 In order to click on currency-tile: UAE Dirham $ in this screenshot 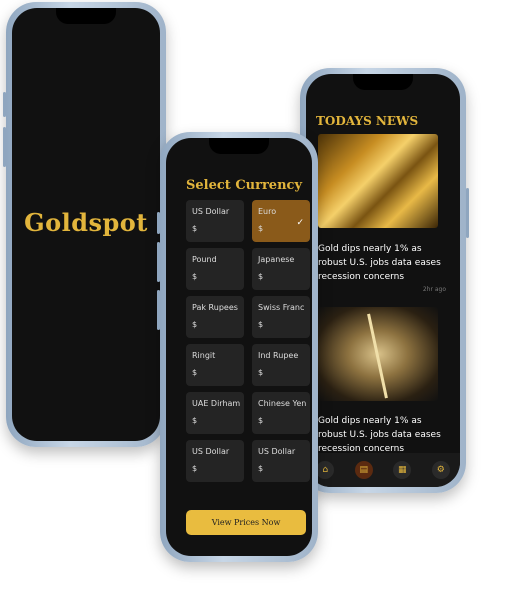, I will do `click(215, 413)`.